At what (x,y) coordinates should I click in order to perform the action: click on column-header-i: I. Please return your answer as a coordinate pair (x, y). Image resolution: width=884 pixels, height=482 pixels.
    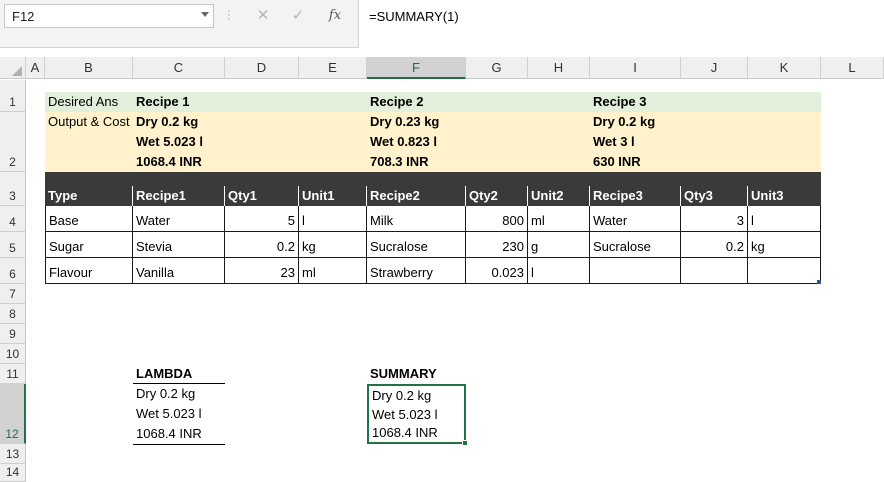
    Looking at the image, I should click on (635, 68).